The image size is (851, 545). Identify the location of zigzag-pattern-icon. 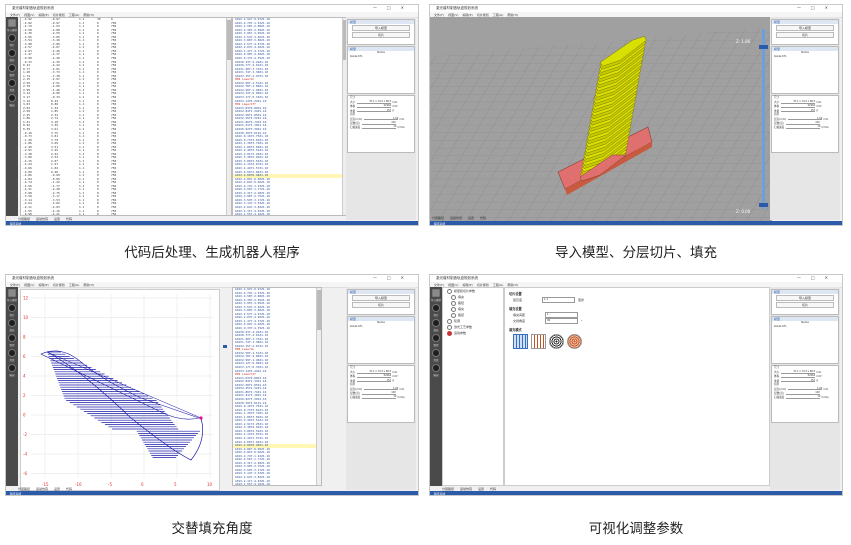
(520, 341).